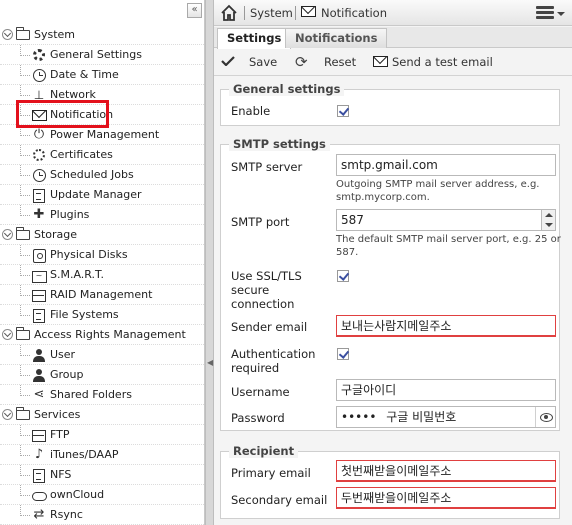 The width and height of the screenshot is (572, 525). What do you see at coordinates (545, 417) in the screenshot?
I see `eye-icon` at bounding box center [545, 417].